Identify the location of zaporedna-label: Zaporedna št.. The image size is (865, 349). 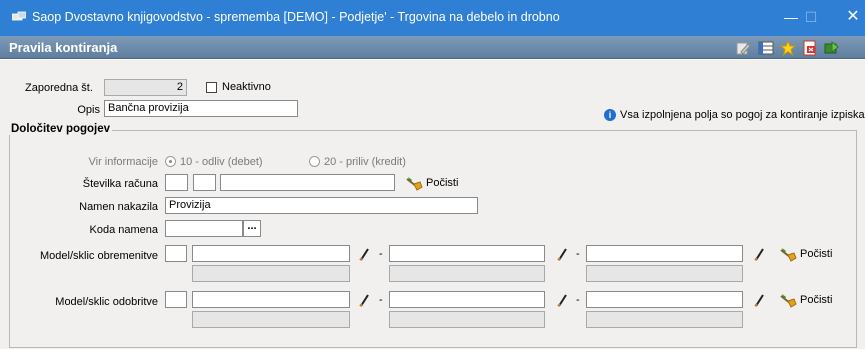
(59, 88).